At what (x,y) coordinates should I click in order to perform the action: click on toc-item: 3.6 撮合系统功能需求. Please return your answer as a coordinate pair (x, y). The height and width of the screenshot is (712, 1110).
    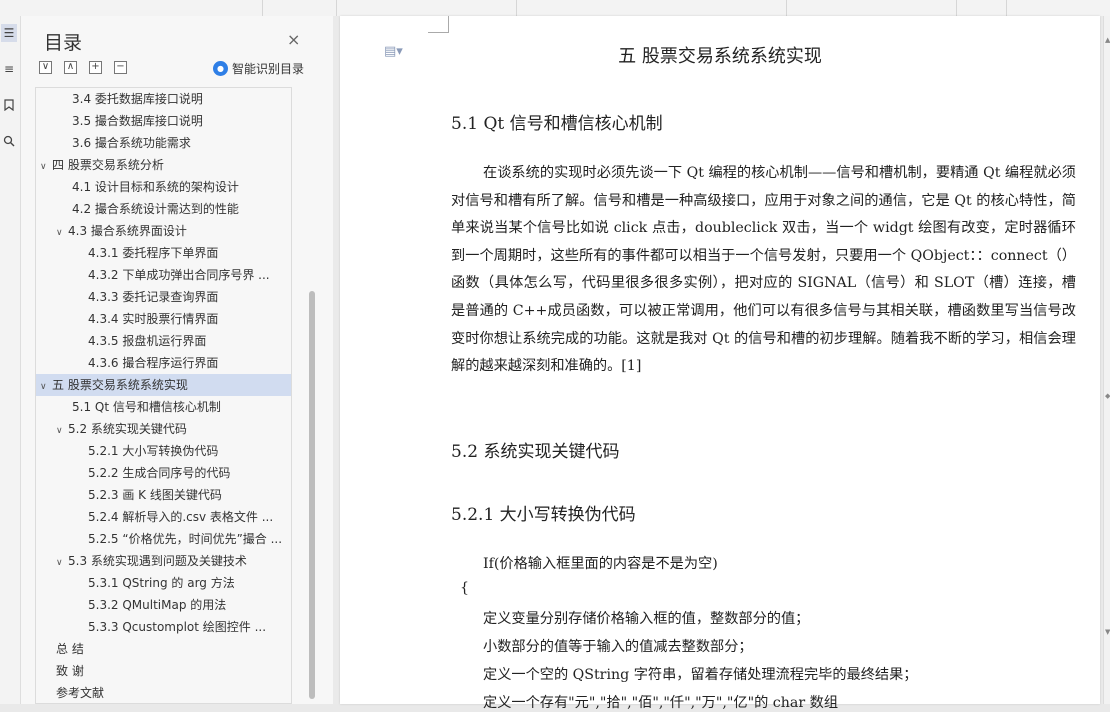
    Looking at the image, I should click on (163, 143).